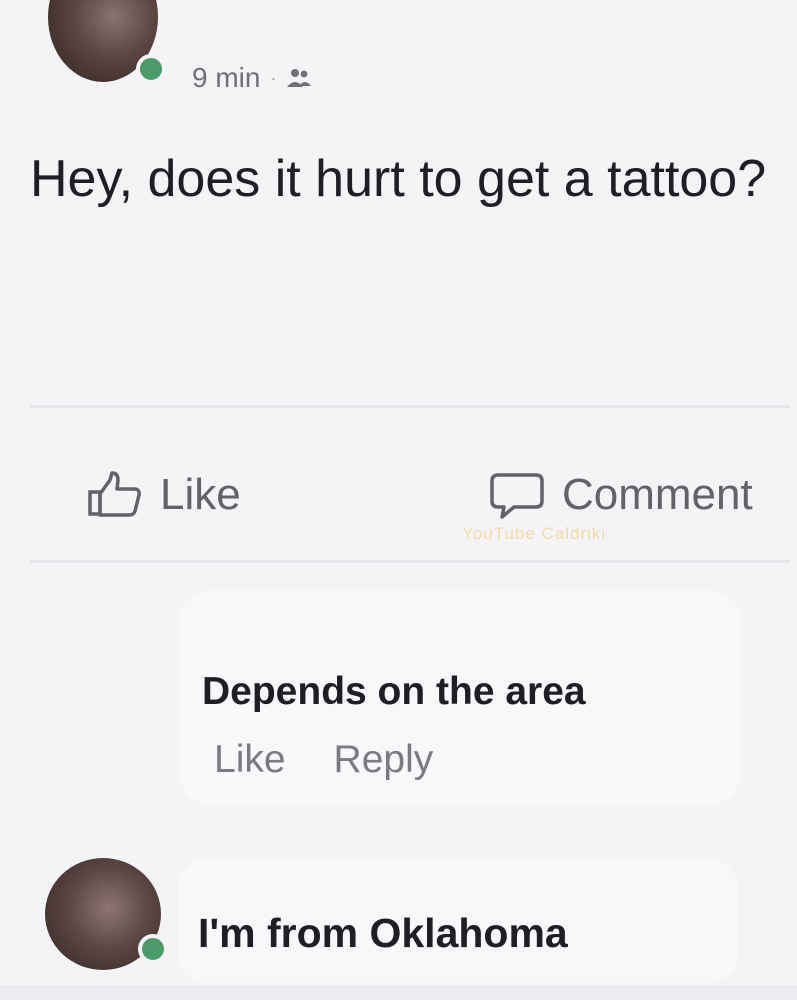 This screenshot has height=1000, width=797. What do you see at coordinates (114, 494) in the screenshot?
I see `thumbs-up-icon` at bounding box center [114, 494].